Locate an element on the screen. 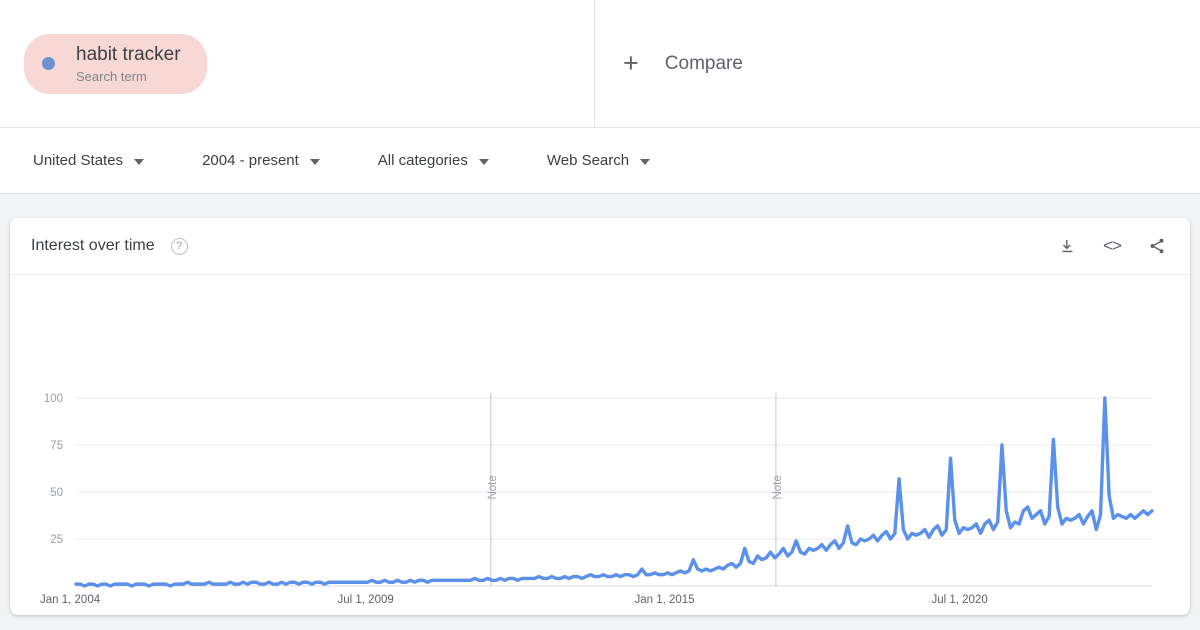 The width and height of the screenshot is (1200, 630). filter-location-label: United States is located at coordinates (78, 160).